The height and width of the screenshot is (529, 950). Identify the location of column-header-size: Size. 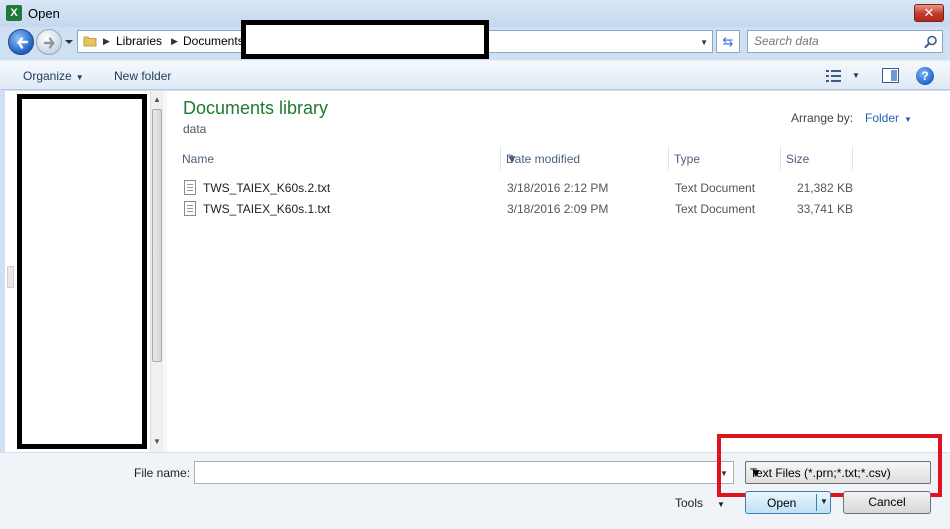
(817, 158).